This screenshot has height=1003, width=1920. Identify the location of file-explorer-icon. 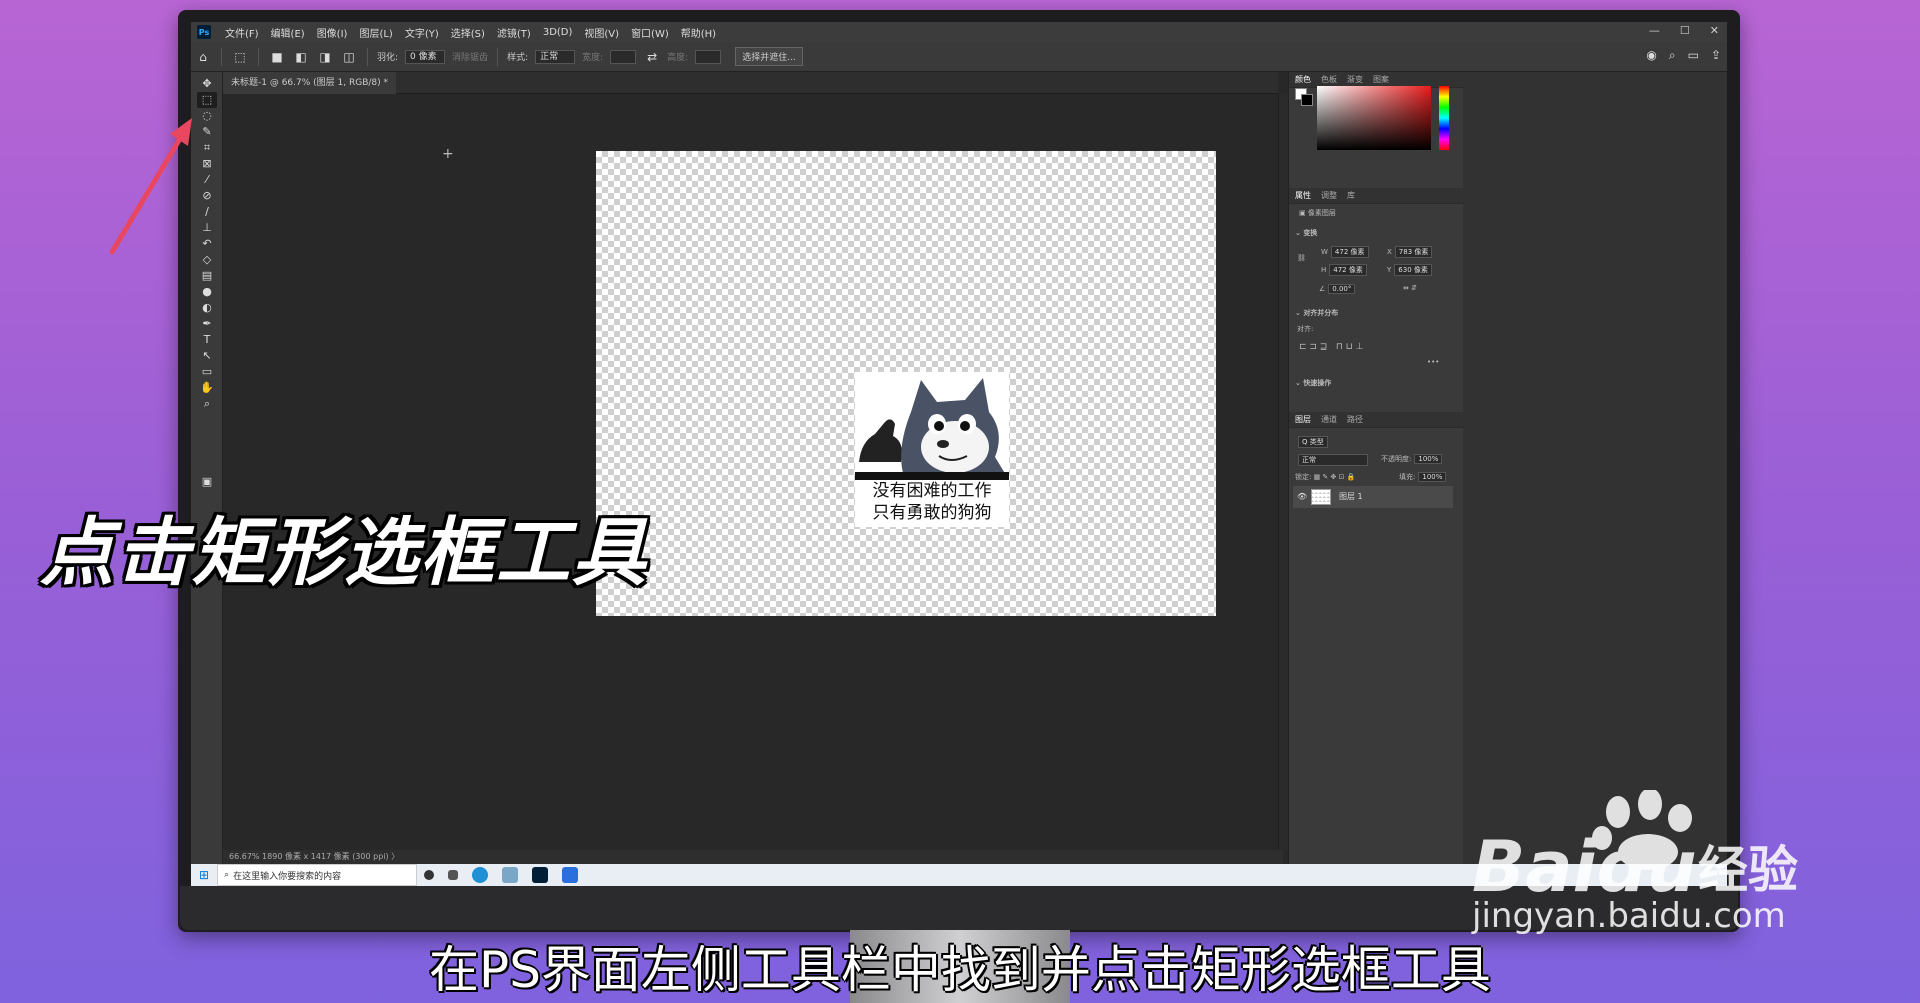
(510, 875).